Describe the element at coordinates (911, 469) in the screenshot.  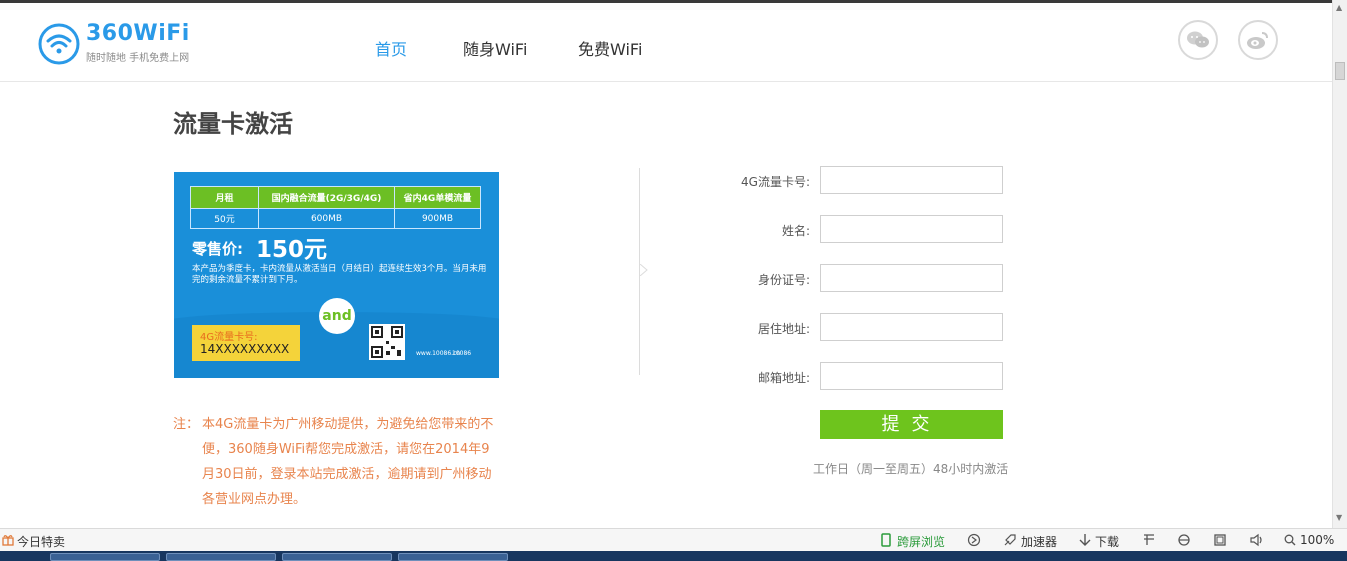
I see `activation-hint: 工作日（周一至周五）48小时内激活` at that location.